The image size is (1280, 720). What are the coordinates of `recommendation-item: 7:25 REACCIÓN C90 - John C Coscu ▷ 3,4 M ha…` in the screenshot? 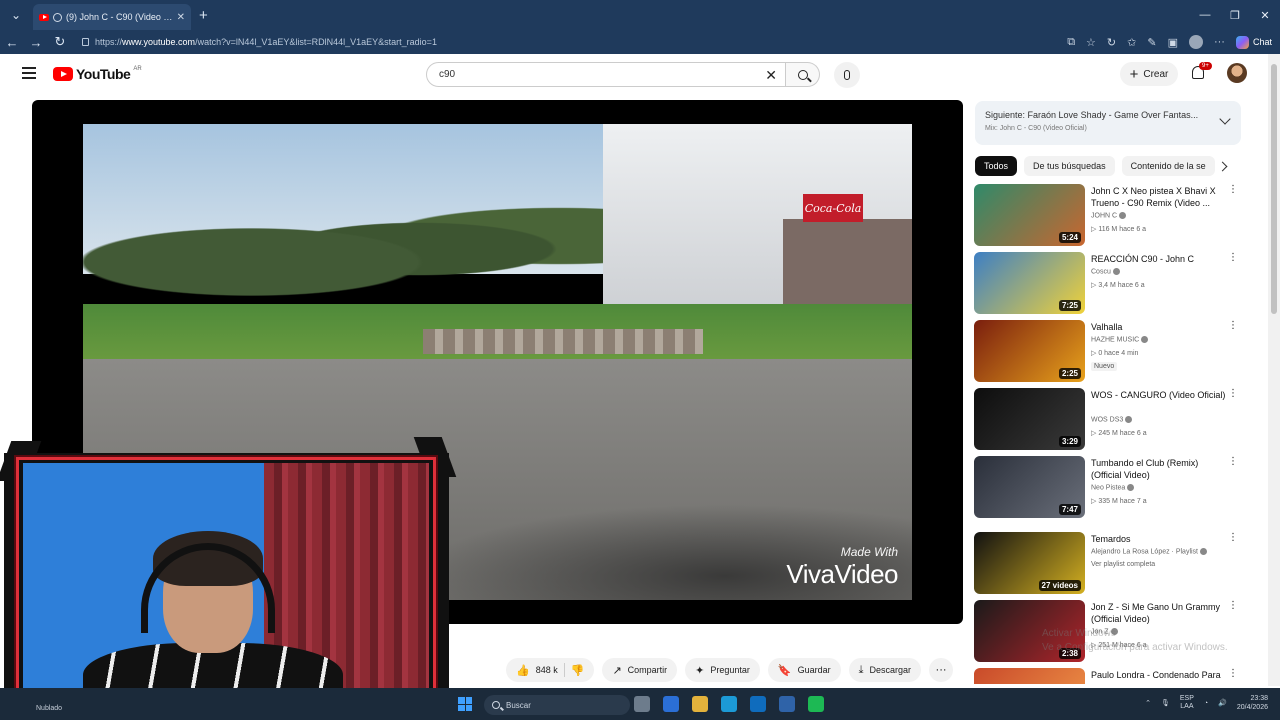 It's located at (1111, 284).